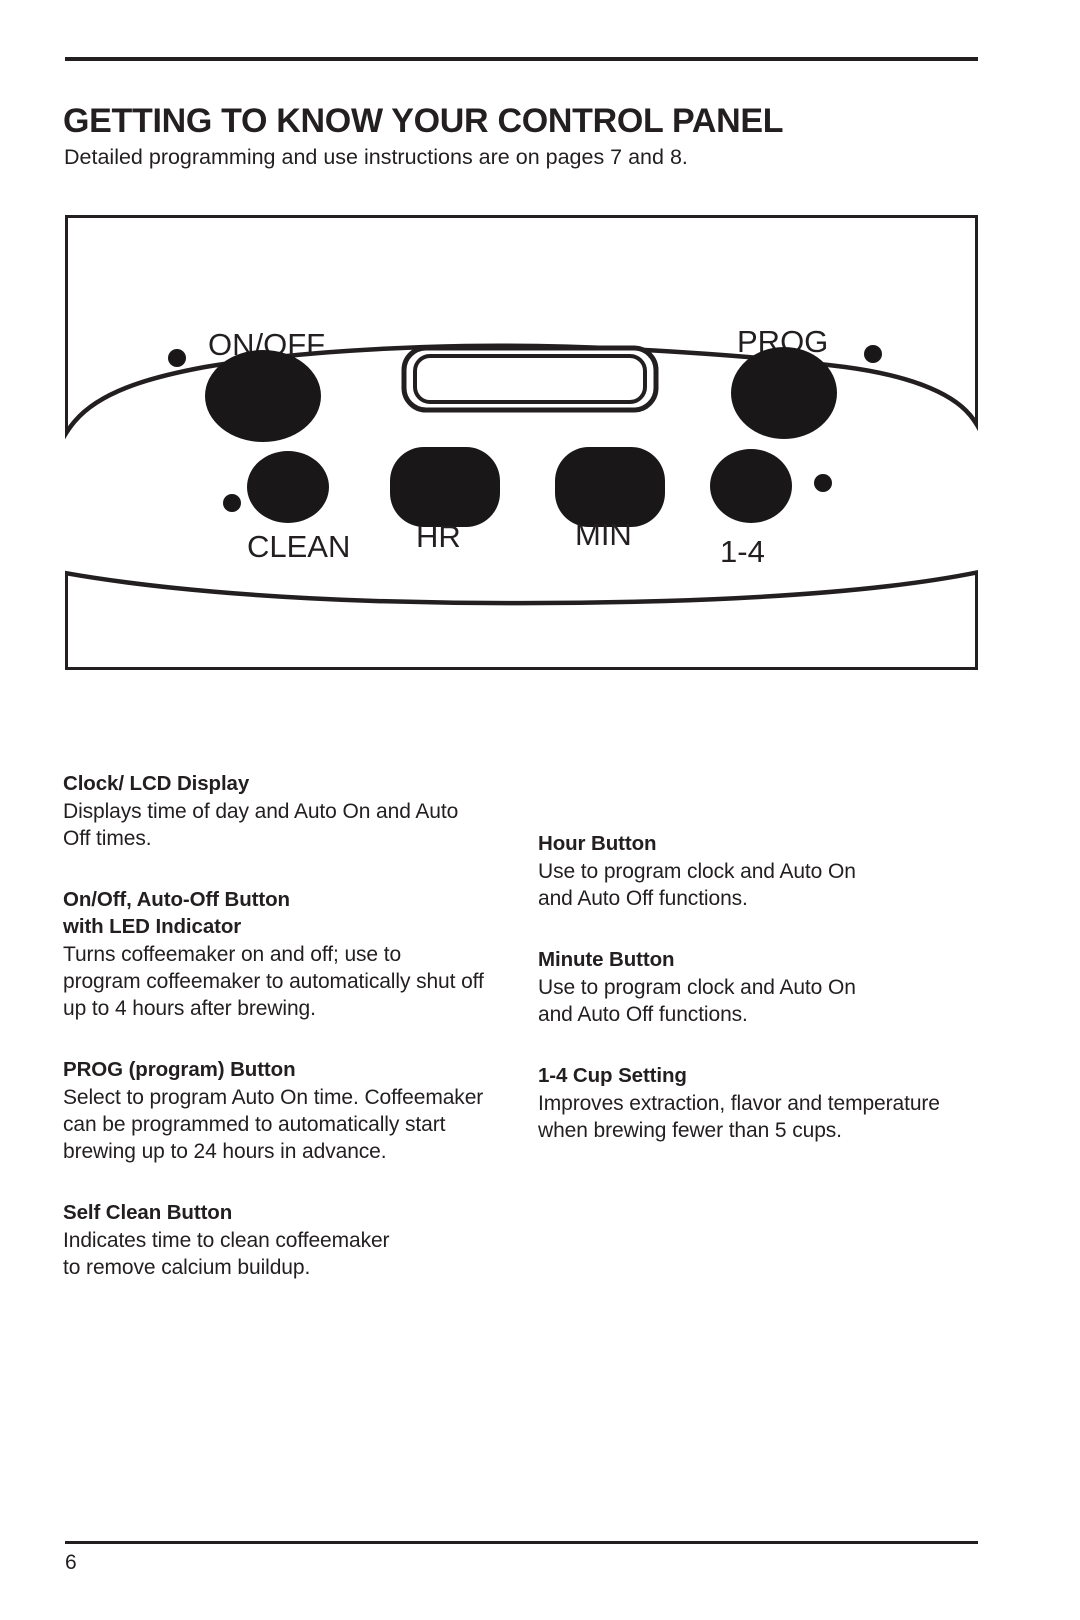 The height and width of the screenshot is (1620, 1080). I want to click on page-number: 6, so click(71, 1562).